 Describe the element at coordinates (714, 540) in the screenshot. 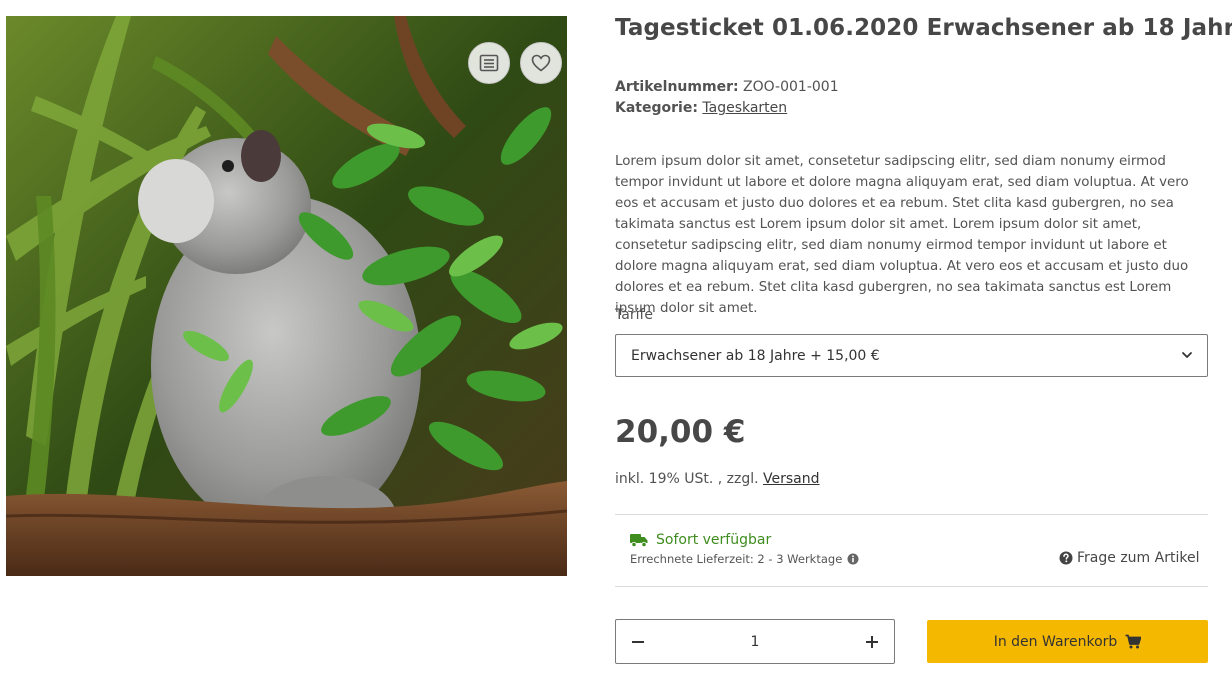

I see `availability-text: Sofort verfügbar` at that location.